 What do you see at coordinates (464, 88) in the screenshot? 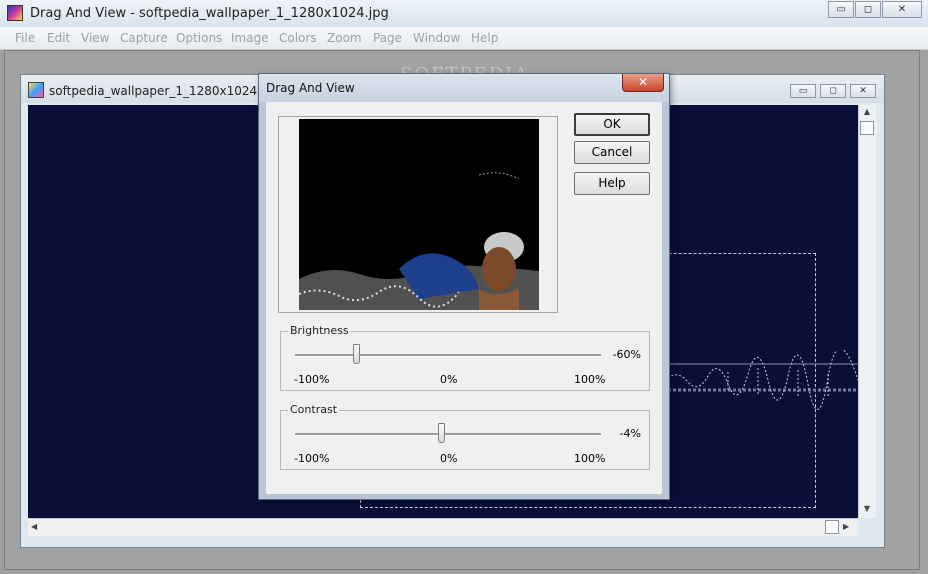
I see `dialog-title-bar: Drag And View ✕` at bounding box center [464, 88].